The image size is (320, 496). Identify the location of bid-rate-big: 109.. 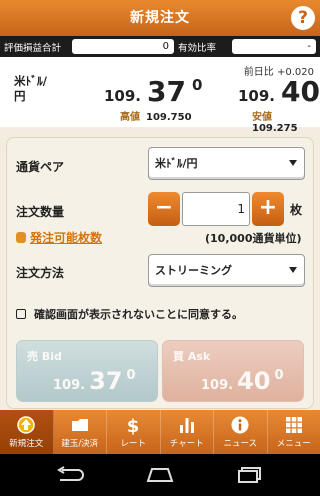
(123, 96).